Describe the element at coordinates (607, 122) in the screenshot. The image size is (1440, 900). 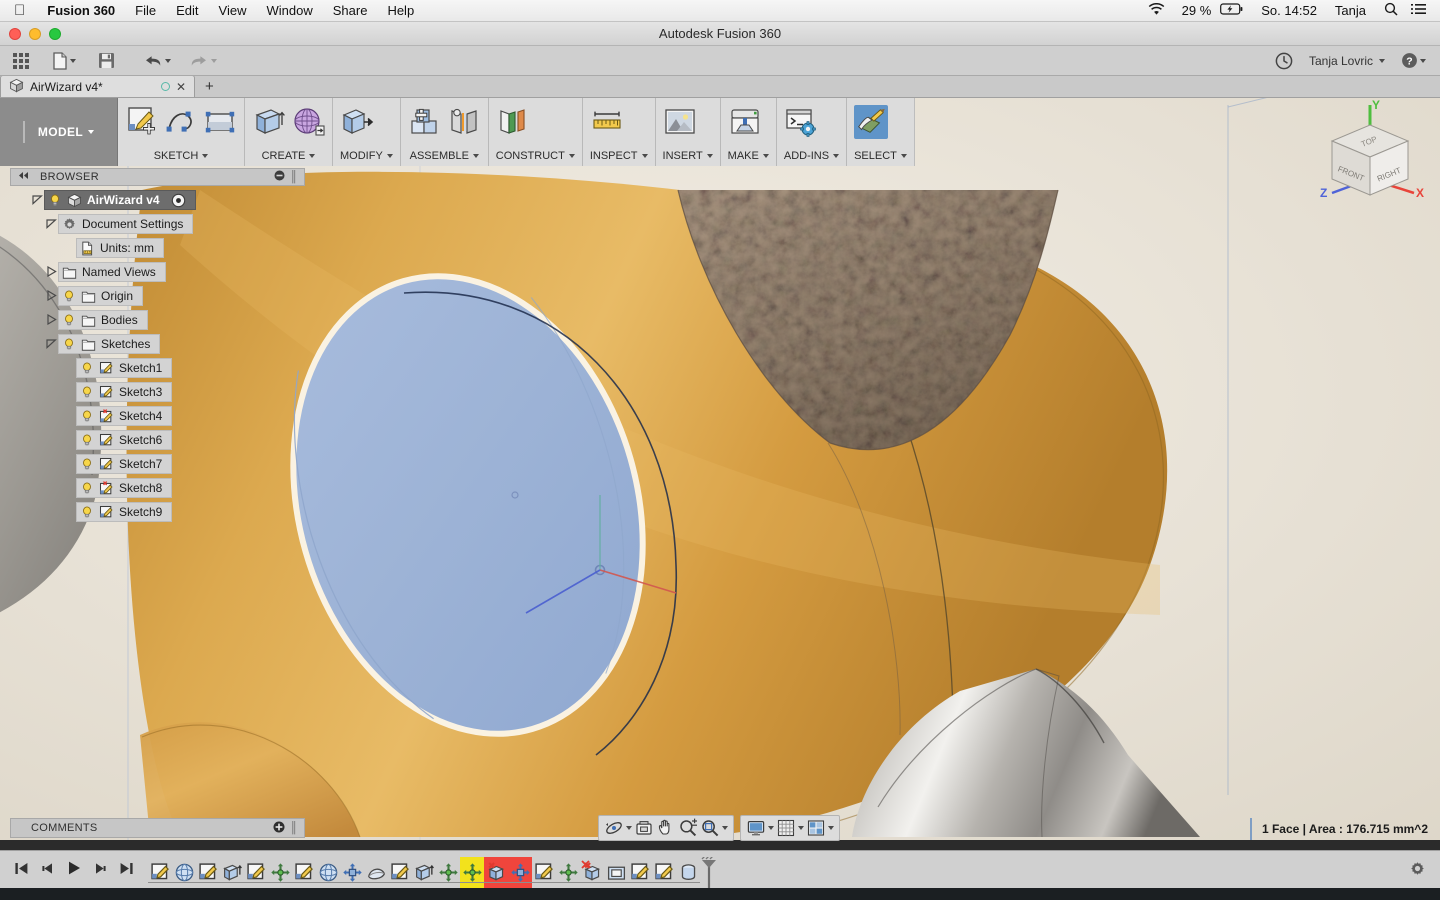
I see `measure-icon` at that location.